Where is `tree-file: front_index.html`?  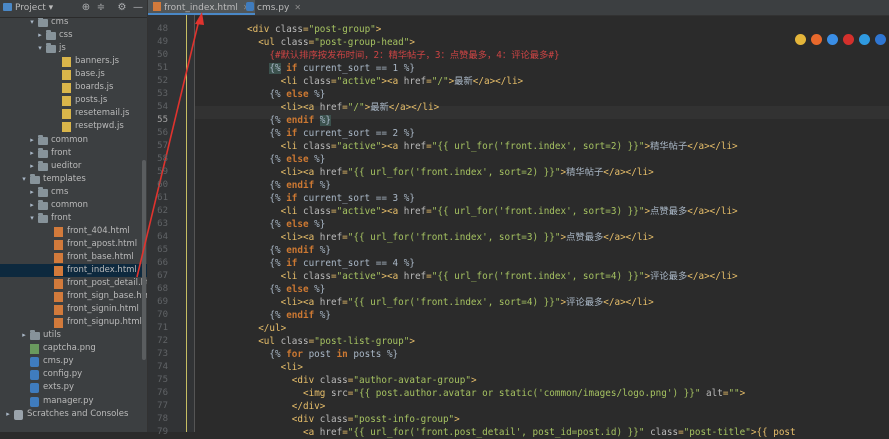 tree-file: front_index.html is located at coordinates (73, 270).